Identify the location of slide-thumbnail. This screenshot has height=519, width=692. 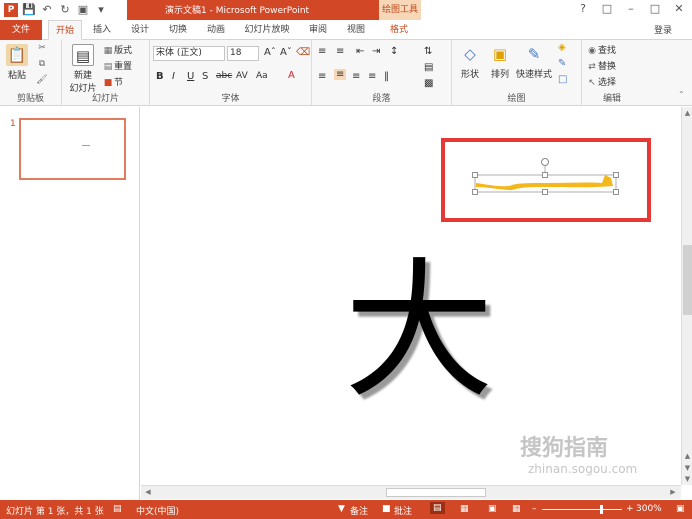
(72, 149).